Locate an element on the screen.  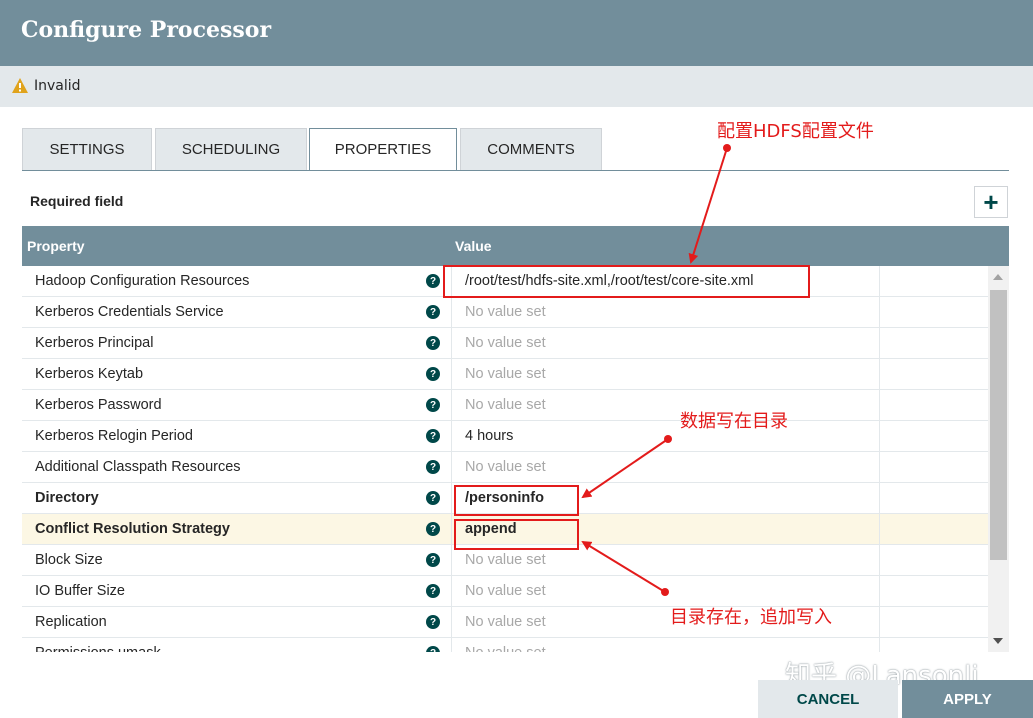
table-row: Kerberos Password? No value set is located at coordinates (505, 405).